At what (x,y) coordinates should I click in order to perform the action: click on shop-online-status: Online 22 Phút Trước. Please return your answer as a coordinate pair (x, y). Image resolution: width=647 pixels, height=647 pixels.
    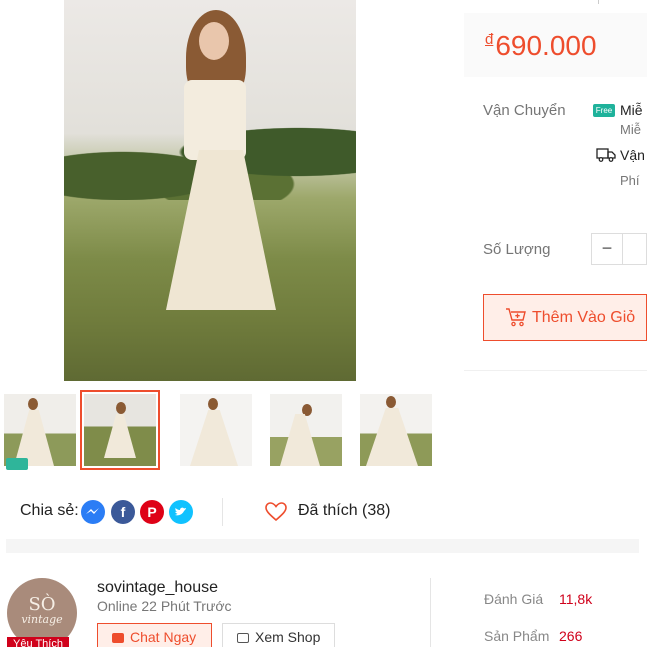
    Looking at the image, I should click on (164, 606).